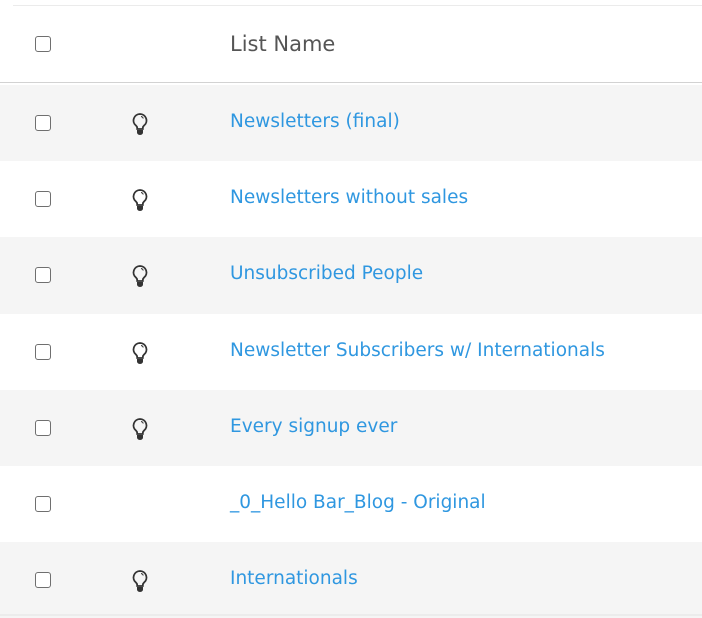 The height and width of the screenshot is (618, 702). I want to click on table-row: Every signup ever, so click(351, 427).